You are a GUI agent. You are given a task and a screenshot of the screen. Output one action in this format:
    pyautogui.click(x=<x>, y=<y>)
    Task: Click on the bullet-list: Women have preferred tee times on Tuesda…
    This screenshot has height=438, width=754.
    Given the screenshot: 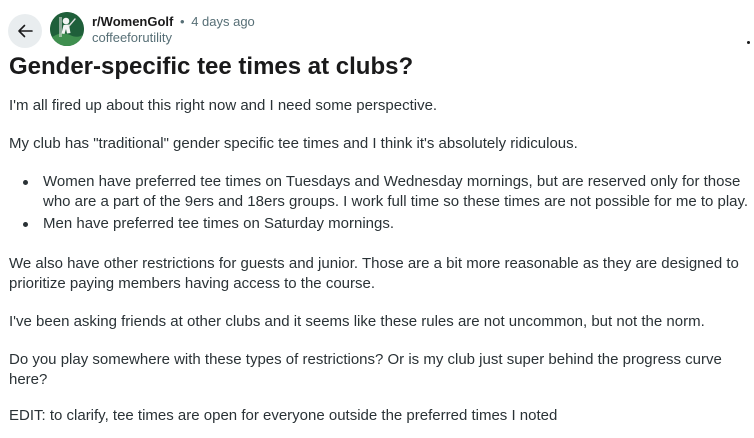 What is the action you would take?
    pyautogui.click(x=380, y=204)
    